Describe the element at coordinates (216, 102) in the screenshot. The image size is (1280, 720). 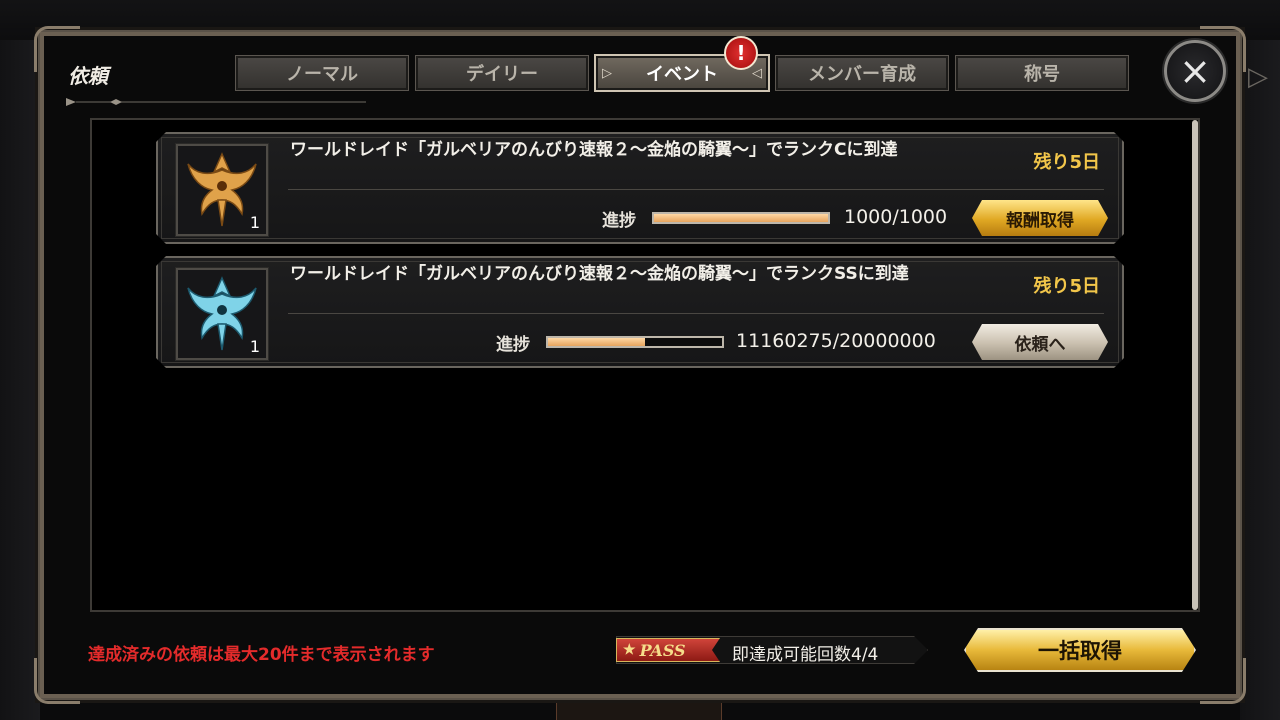
I see `title-underline-ornament` at that location.